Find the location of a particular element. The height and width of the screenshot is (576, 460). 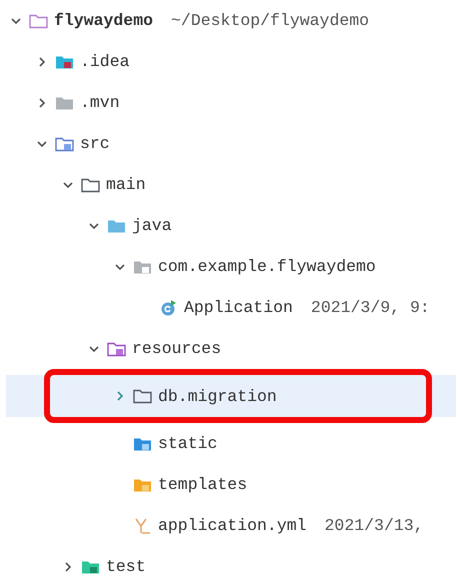

tree-row: static is located at coordinates (231, 443).